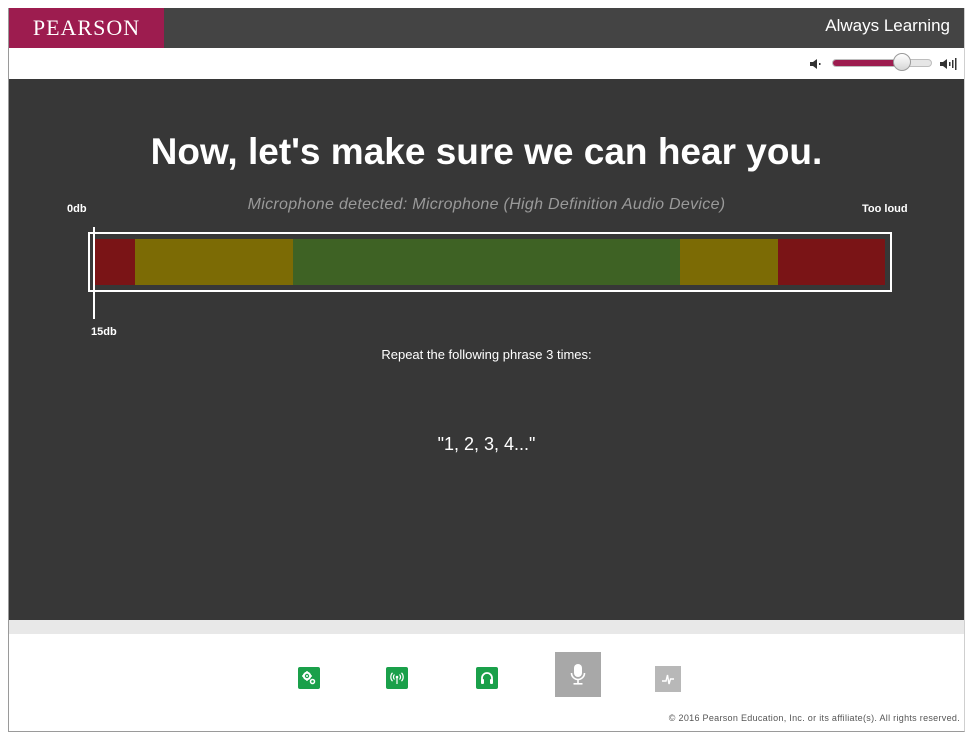 This screenshot has height=734, width=967. Describe the element at coordinates (887, 25) in the screenshot. I see `tagline: Always Learning` at that location.